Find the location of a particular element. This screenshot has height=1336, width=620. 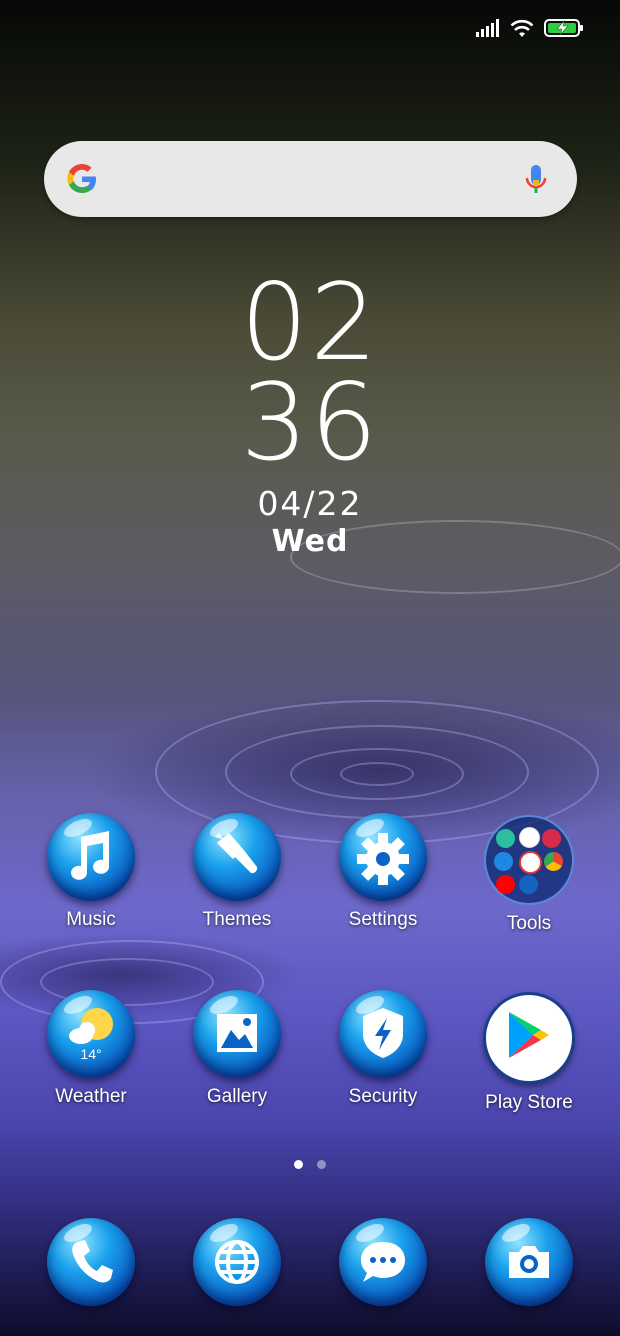

mic-icon is located at coordinates (536, 180).